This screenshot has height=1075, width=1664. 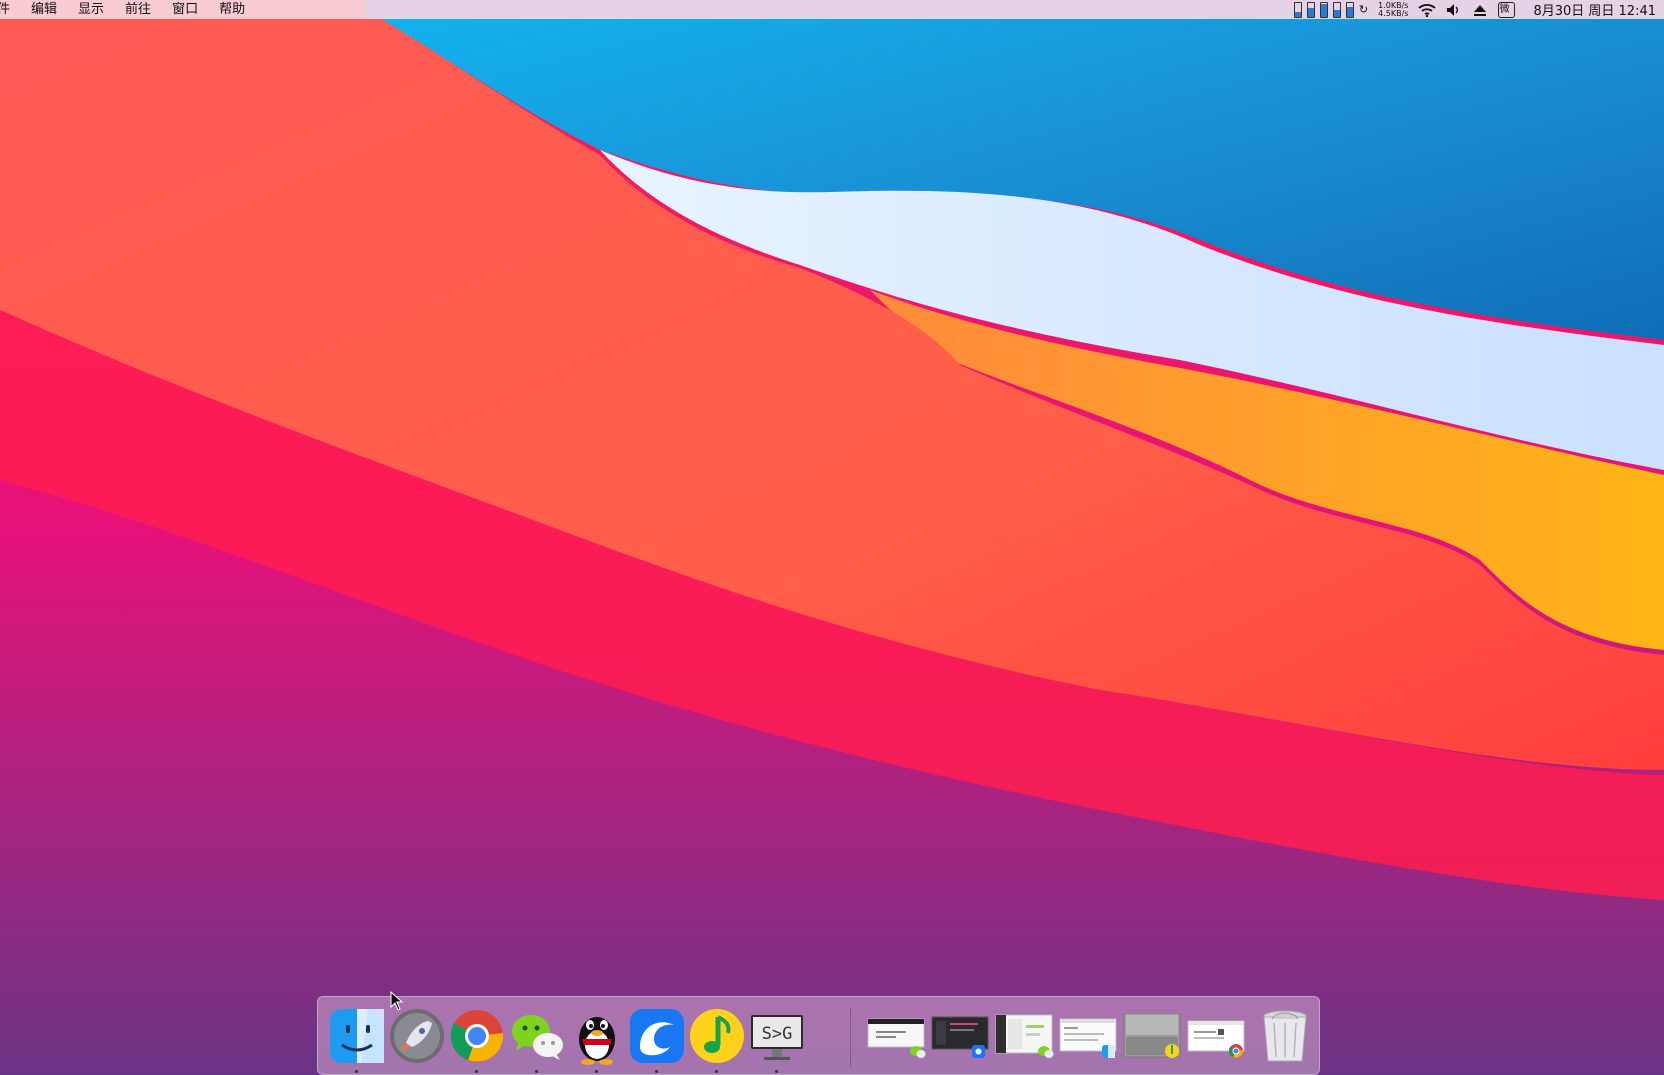 I want to click on rocket-icon, so click(x=417, y=1036).